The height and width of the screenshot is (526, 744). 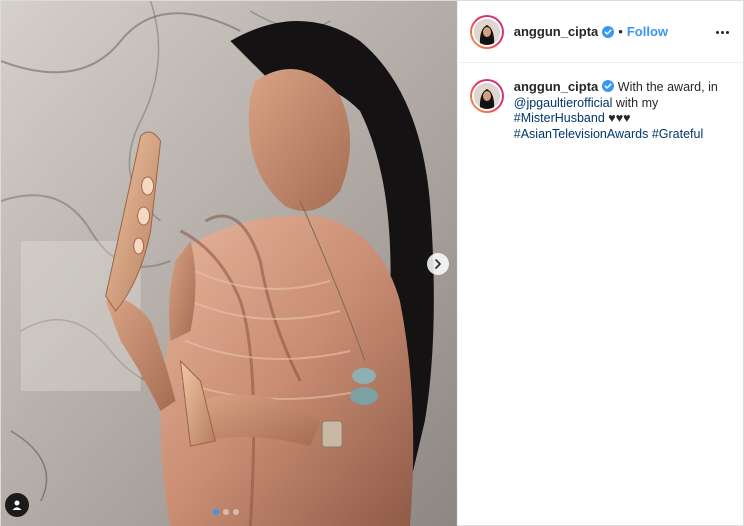 I want to click on hashtag-link: #MisterHusband, so click(x=559, y=118).